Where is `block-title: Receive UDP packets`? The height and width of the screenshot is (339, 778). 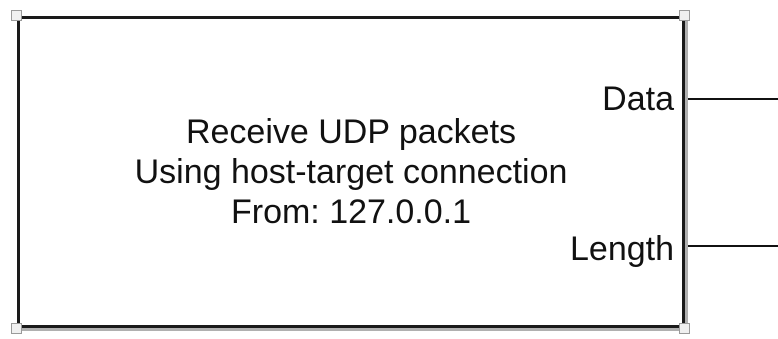
block-title: Receive UDP packets is located at coordinates (351, 132).